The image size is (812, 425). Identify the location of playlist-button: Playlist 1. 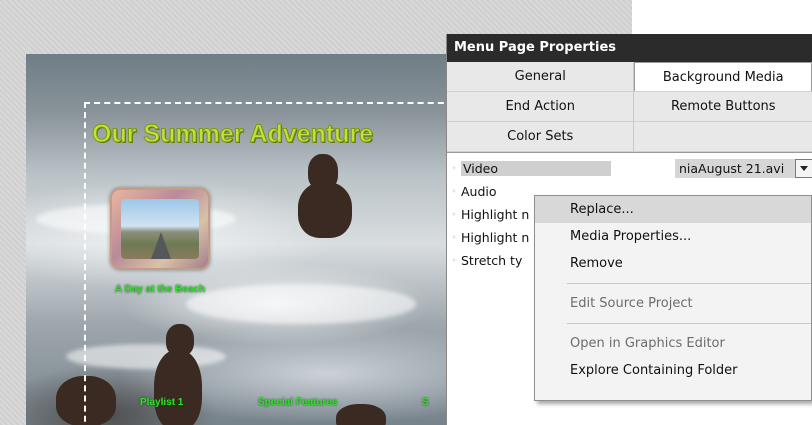
(161, 402).